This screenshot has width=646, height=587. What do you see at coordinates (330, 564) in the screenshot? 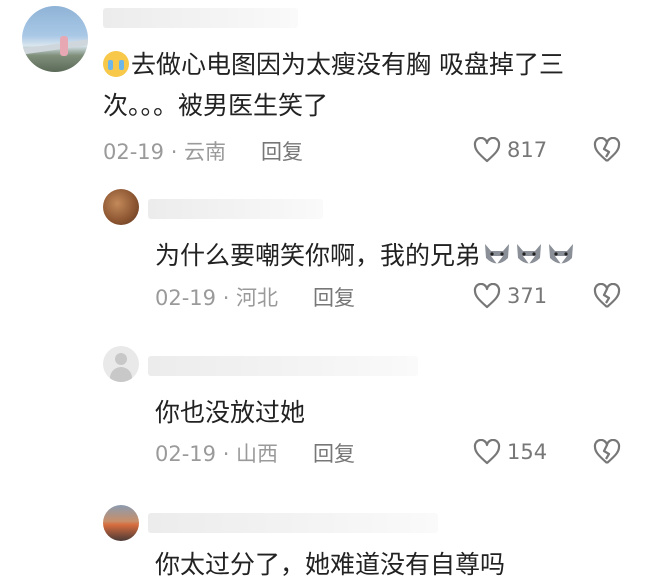
I see `comment-text: 你太过分了，她难道没有自尊吗` at bounding box center [330, 564].